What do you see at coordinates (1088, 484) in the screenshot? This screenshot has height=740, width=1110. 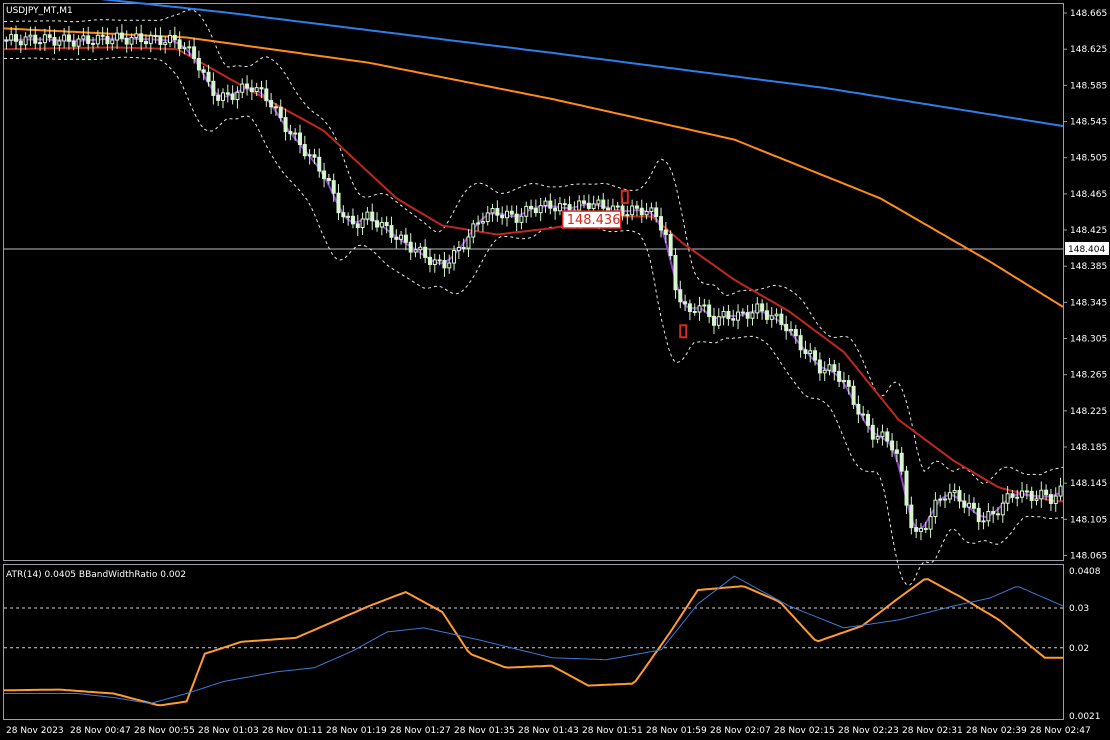 I see `y-tick-label: 148.145` at bounding box center [1088, 484].